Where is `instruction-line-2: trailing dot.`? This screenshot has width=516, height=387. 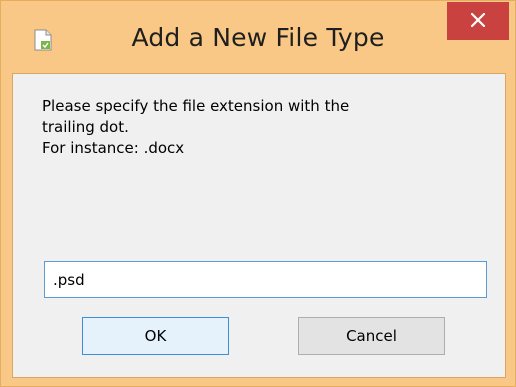 instruction-line-2: trailing dot. is located at coordinates (85, 127).